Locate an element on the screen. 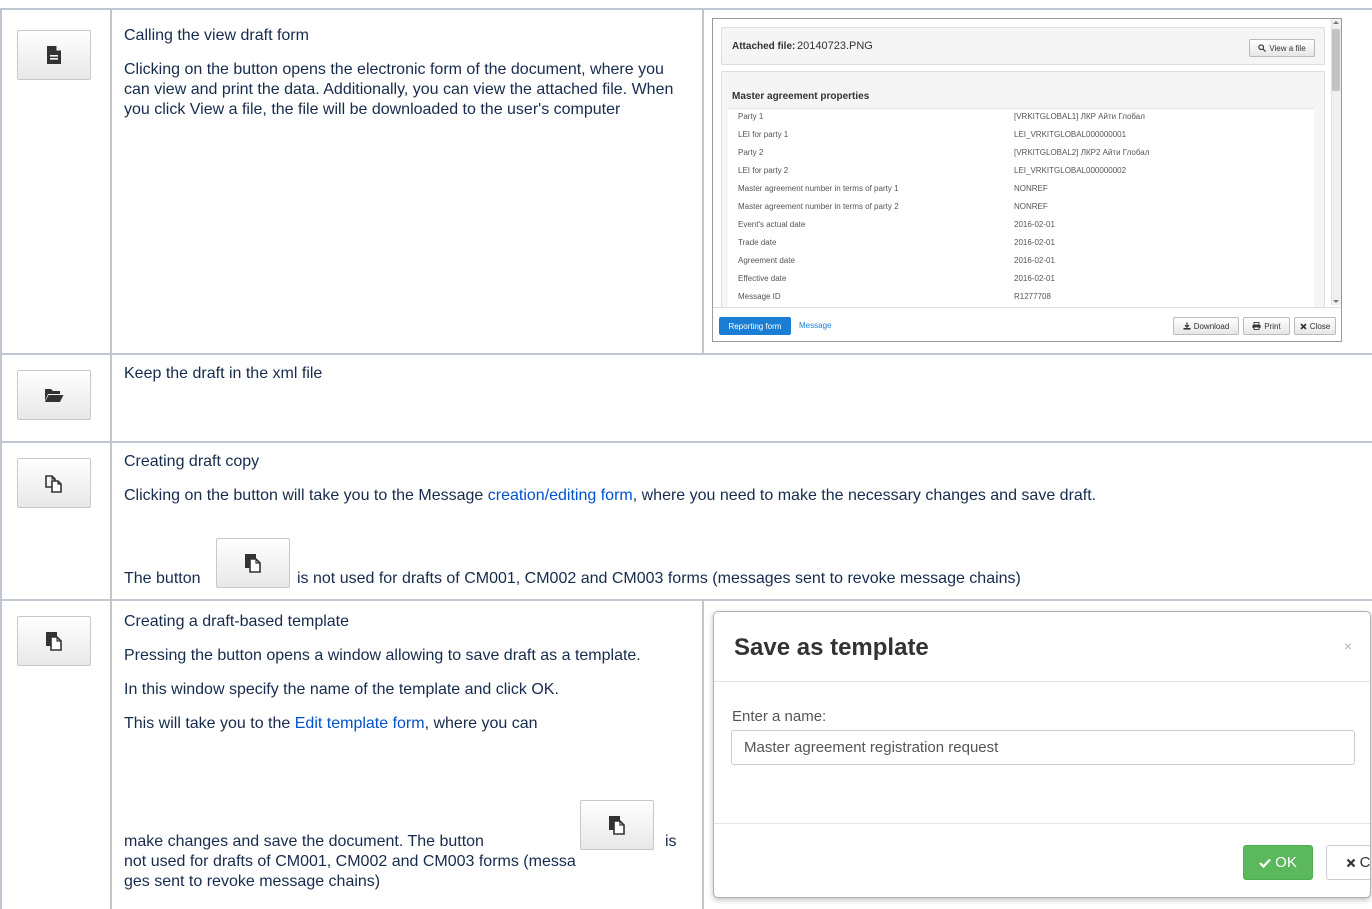 The width and height of the screenshot is (1372, 909). folder-open-icon is located at coordinates (54, 395).